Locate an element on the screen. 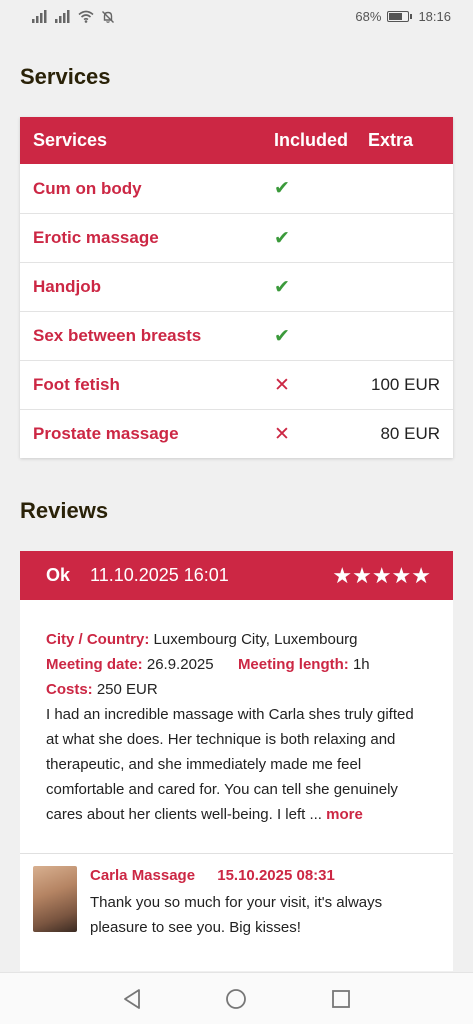 Image resolution: width=473 pixels, height=1024 pixels. home-circle-icon is located at coordinates (236, 998).